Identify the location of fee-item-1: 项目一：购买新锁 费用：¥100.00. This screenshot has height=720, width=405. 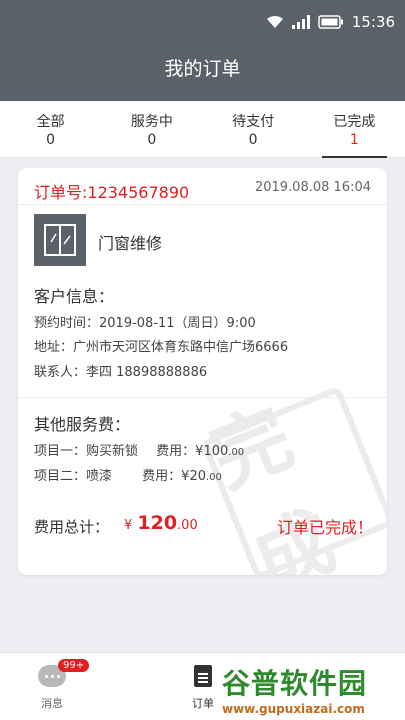
(139, 449).